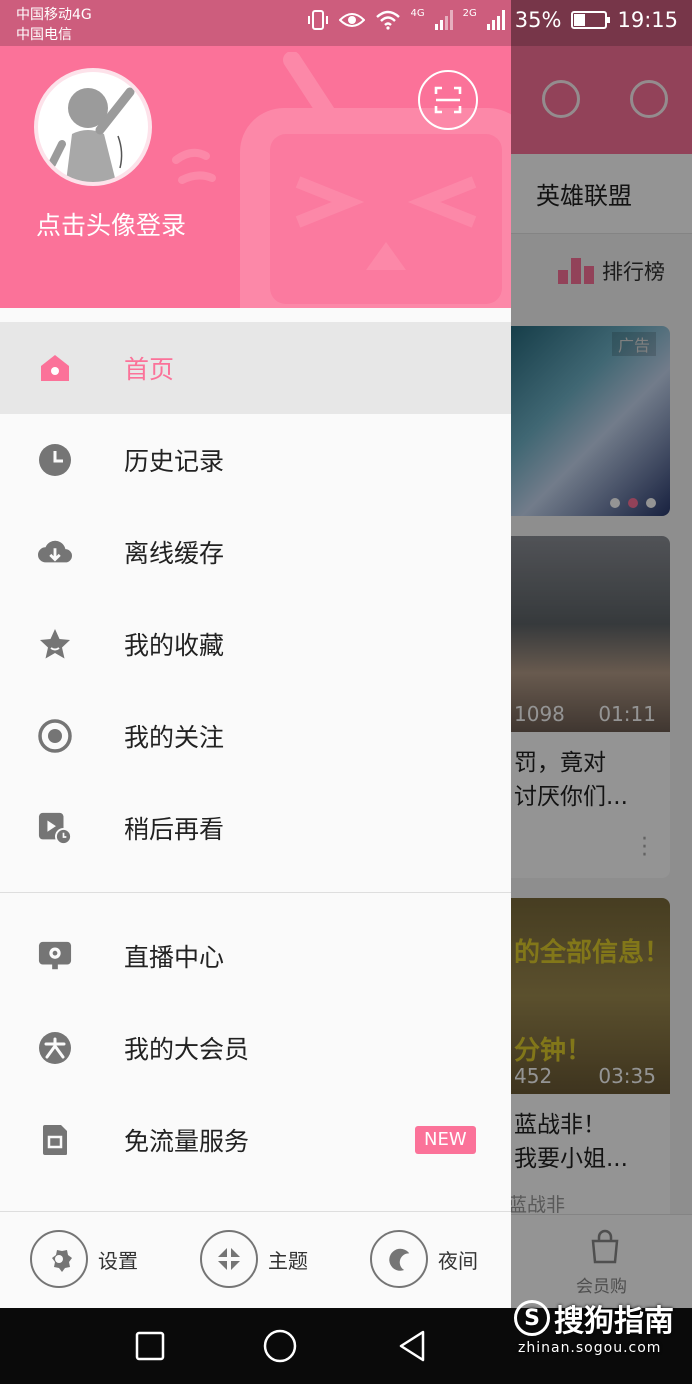  Describe the element at coordinates (174, 737) in the screenshot. I see `menu-label: 我的关注` at that location.